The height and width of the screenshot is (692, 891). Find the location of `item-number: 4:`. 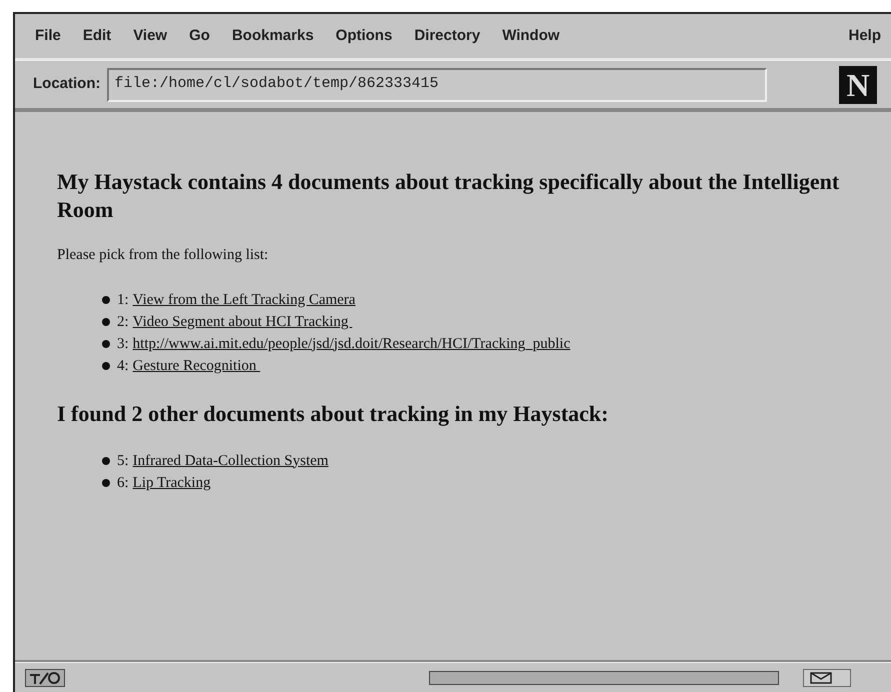

item-number: 4: is located at coordinates (123, 366).